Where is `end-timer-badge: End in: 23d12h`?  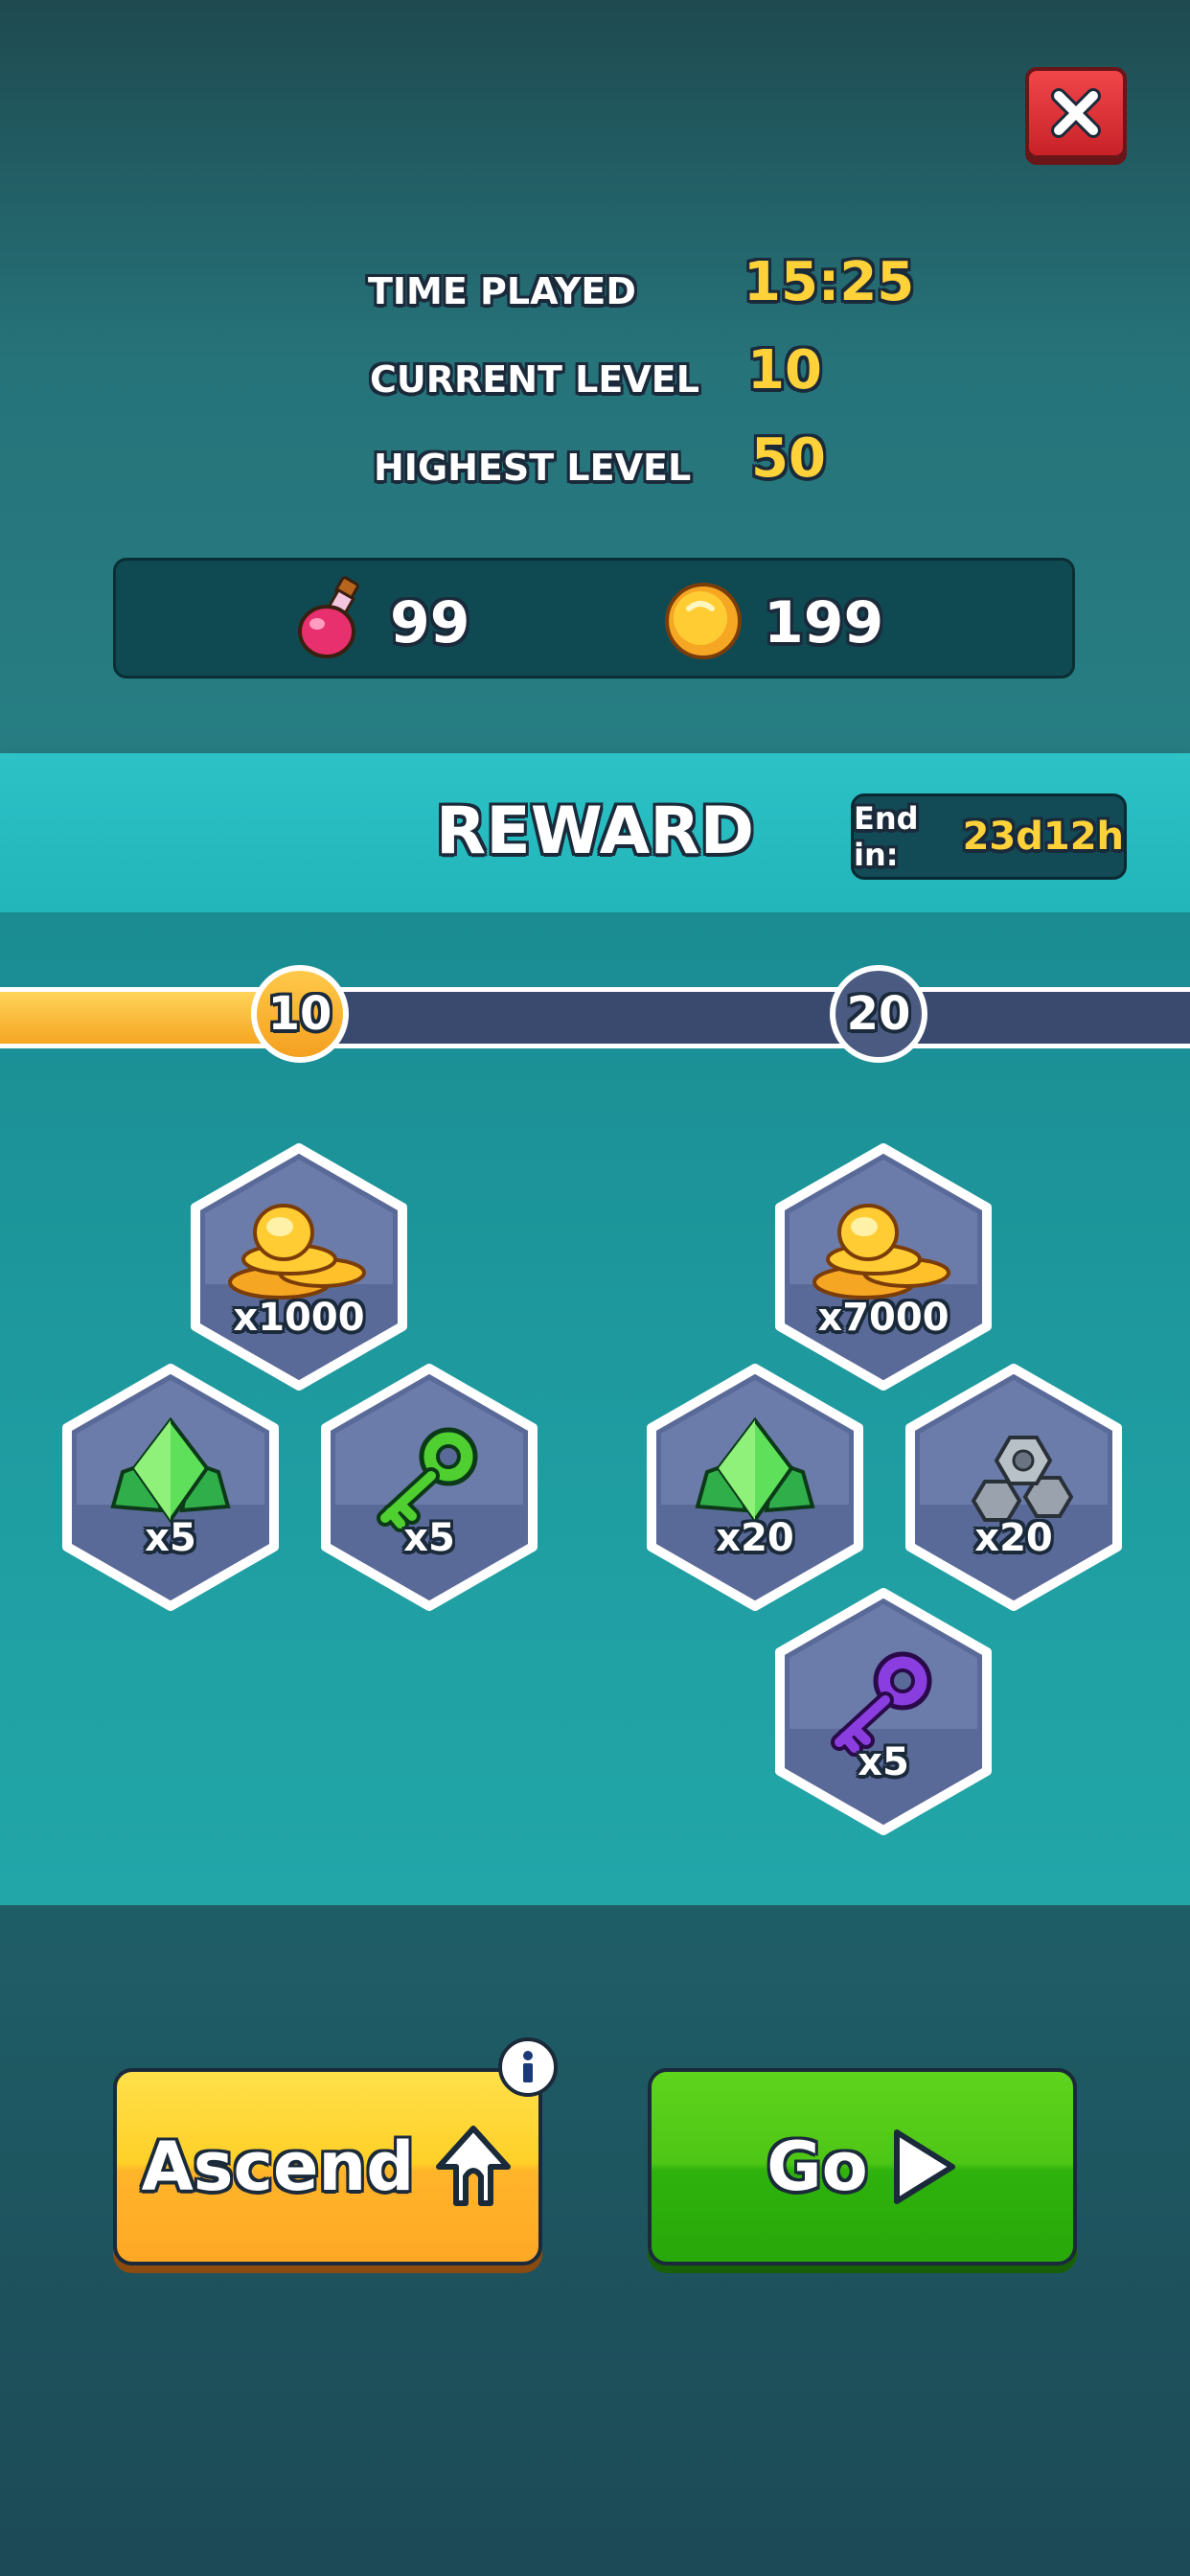 end-timer-badge: End in: 23d12h is located at coordinates (989, 837).